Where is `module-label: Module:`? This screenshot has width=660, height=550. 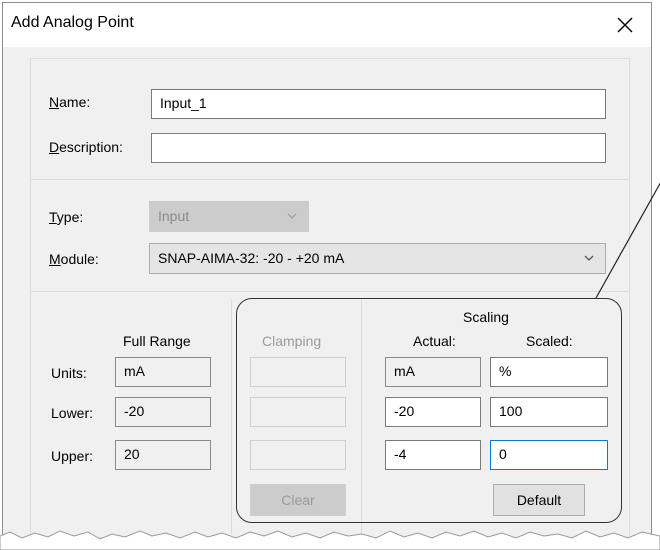 module-label: Module: is located at coordinates (74, 259).